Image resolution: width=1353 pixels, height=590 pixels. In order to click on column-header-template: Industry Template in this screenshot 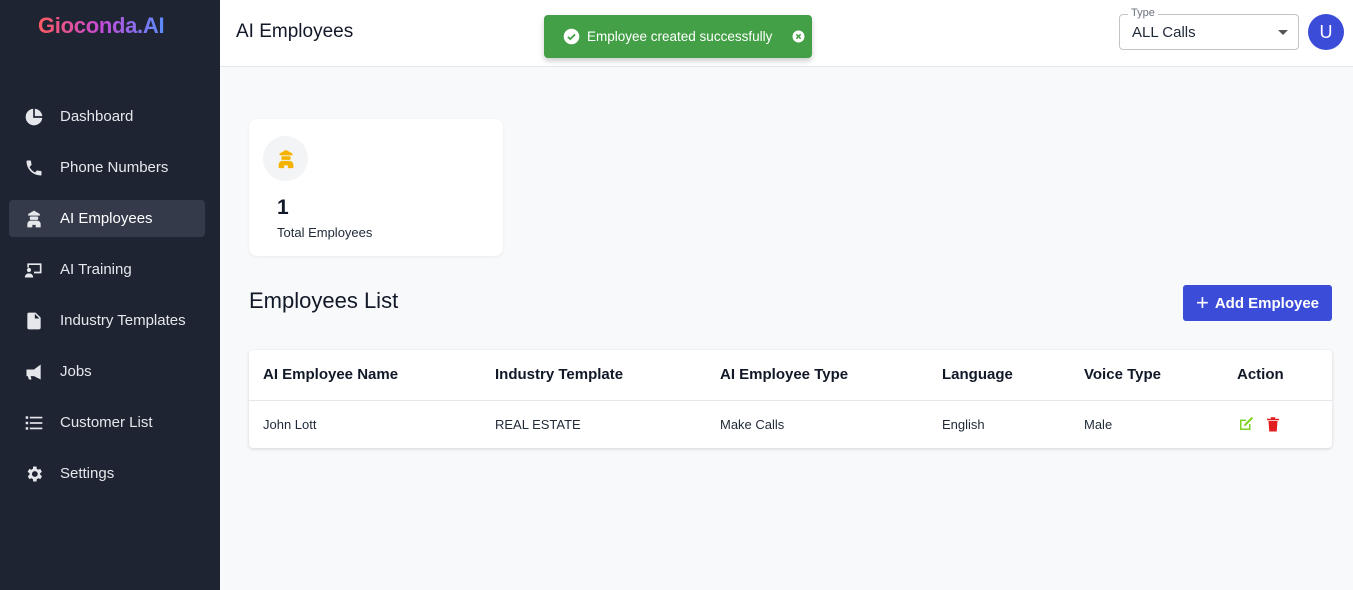, I will do `click(559, 374)`.